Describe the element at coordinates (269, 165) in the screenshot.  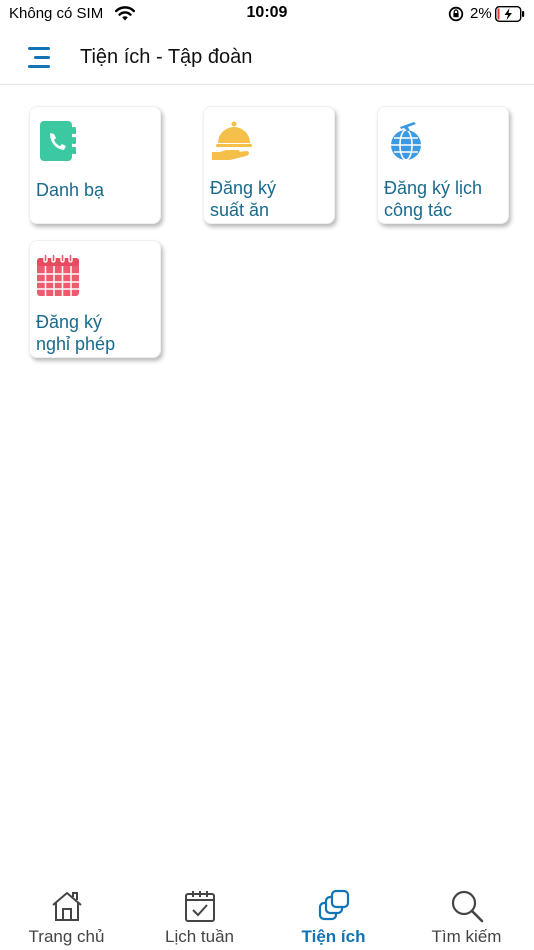
I see `tile-dang-ky-suat-an: Đăng ký suất ăn` at that location.